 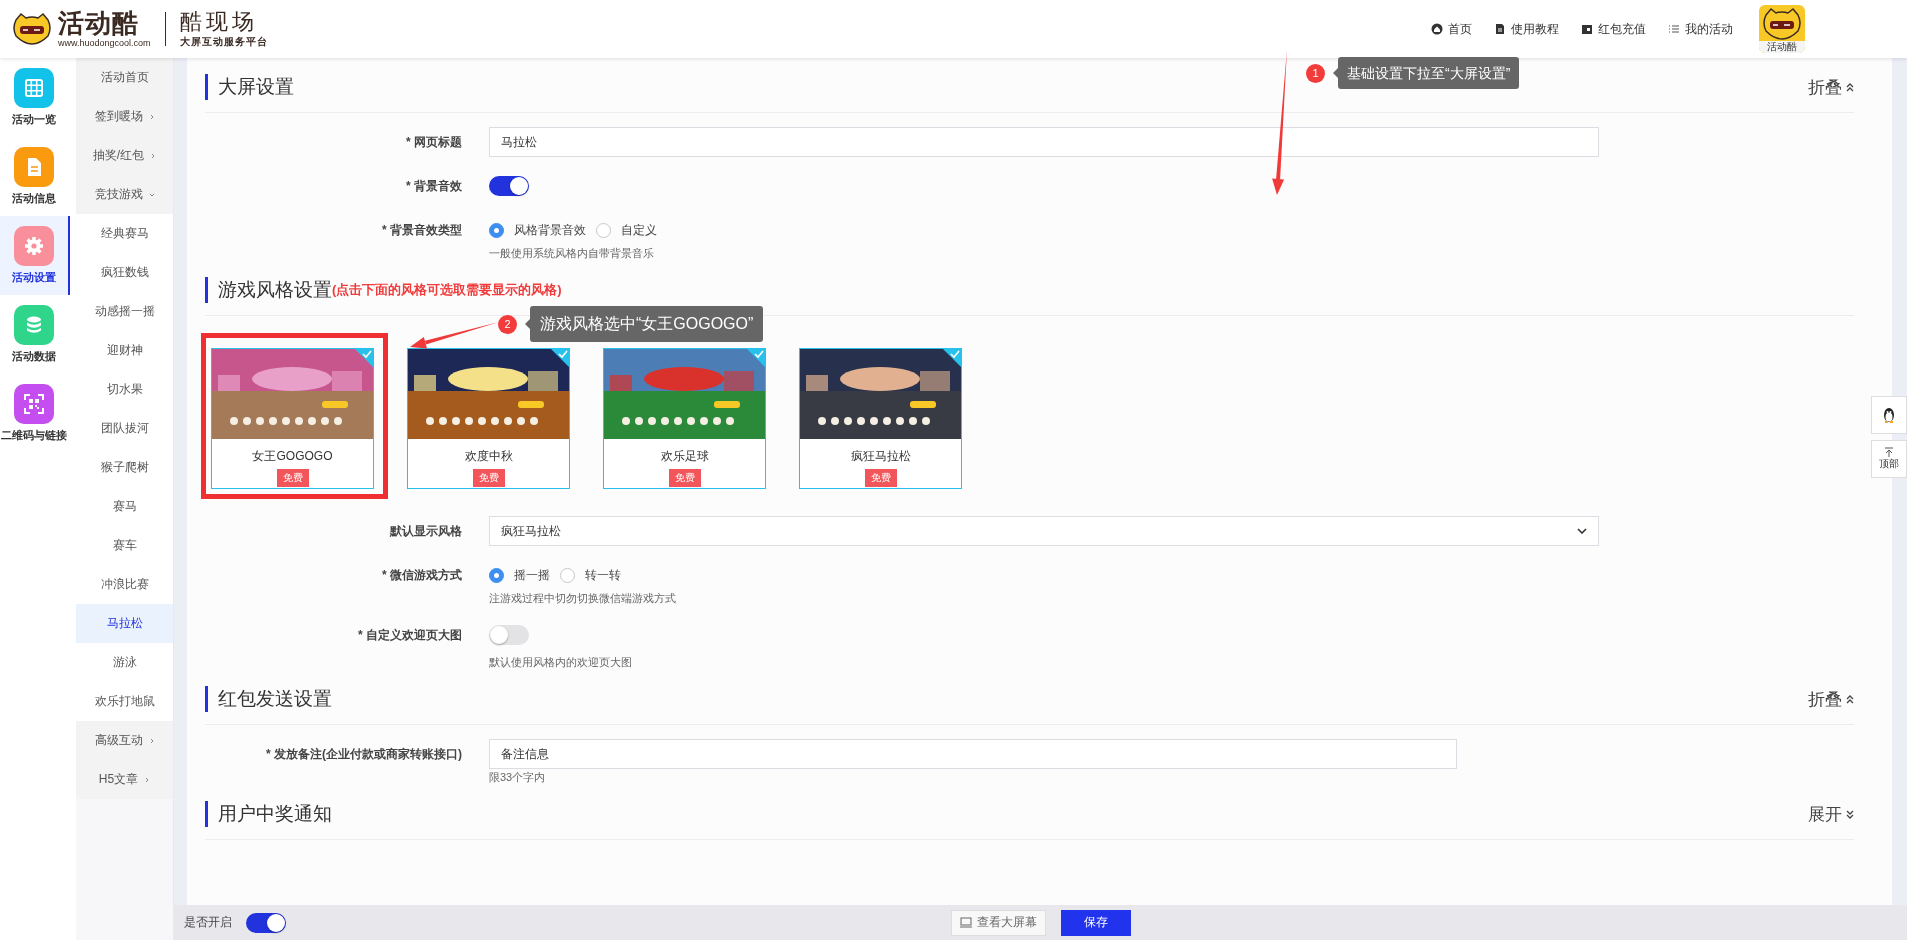 I want to click on section-title: 大屏设置, so click(x=256, y=87).